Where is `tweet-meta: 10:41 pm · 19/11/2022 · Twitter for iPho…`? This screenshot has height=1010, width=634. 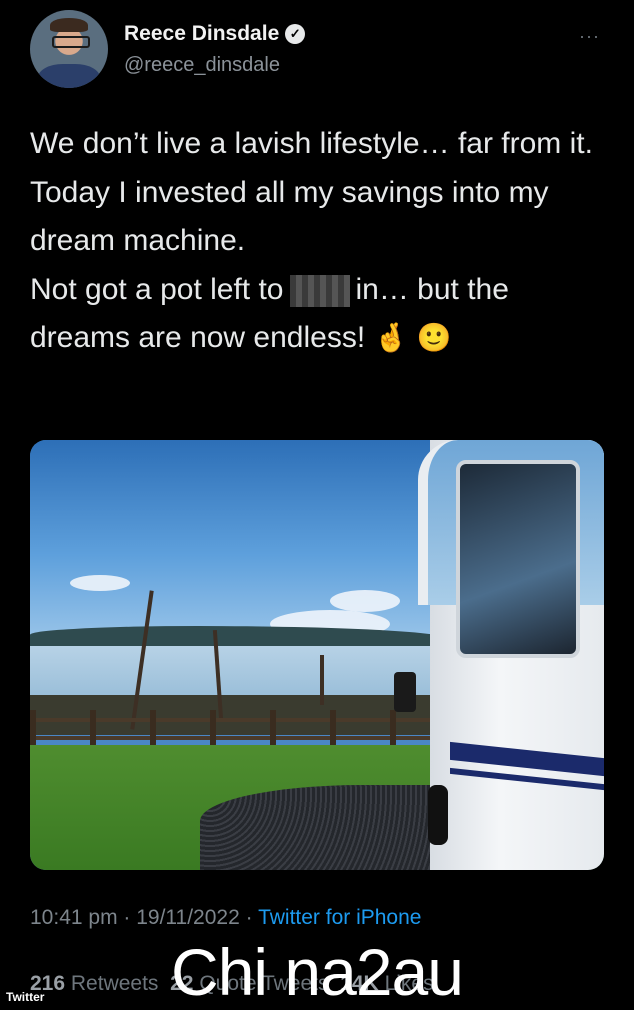
tweet-meta: 10:41 pm · 19/11/2022 · Twitter for iPho… is located at coordinates (225, 918).